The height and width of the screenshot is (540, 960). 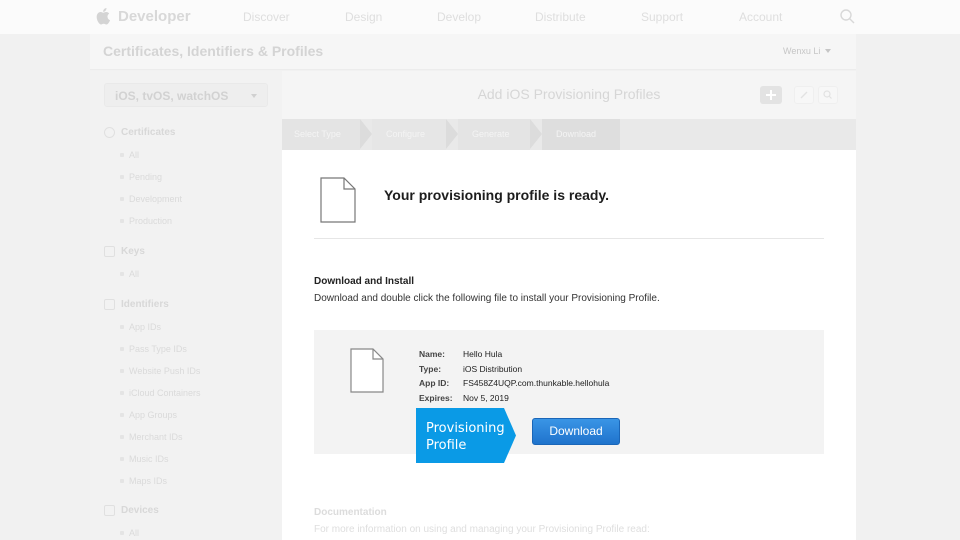 What do you see at coordinates (165, 393) in the screenshot?
I see `sidebar-item-label: iCloud Containers` at bounding box center [165, 393].